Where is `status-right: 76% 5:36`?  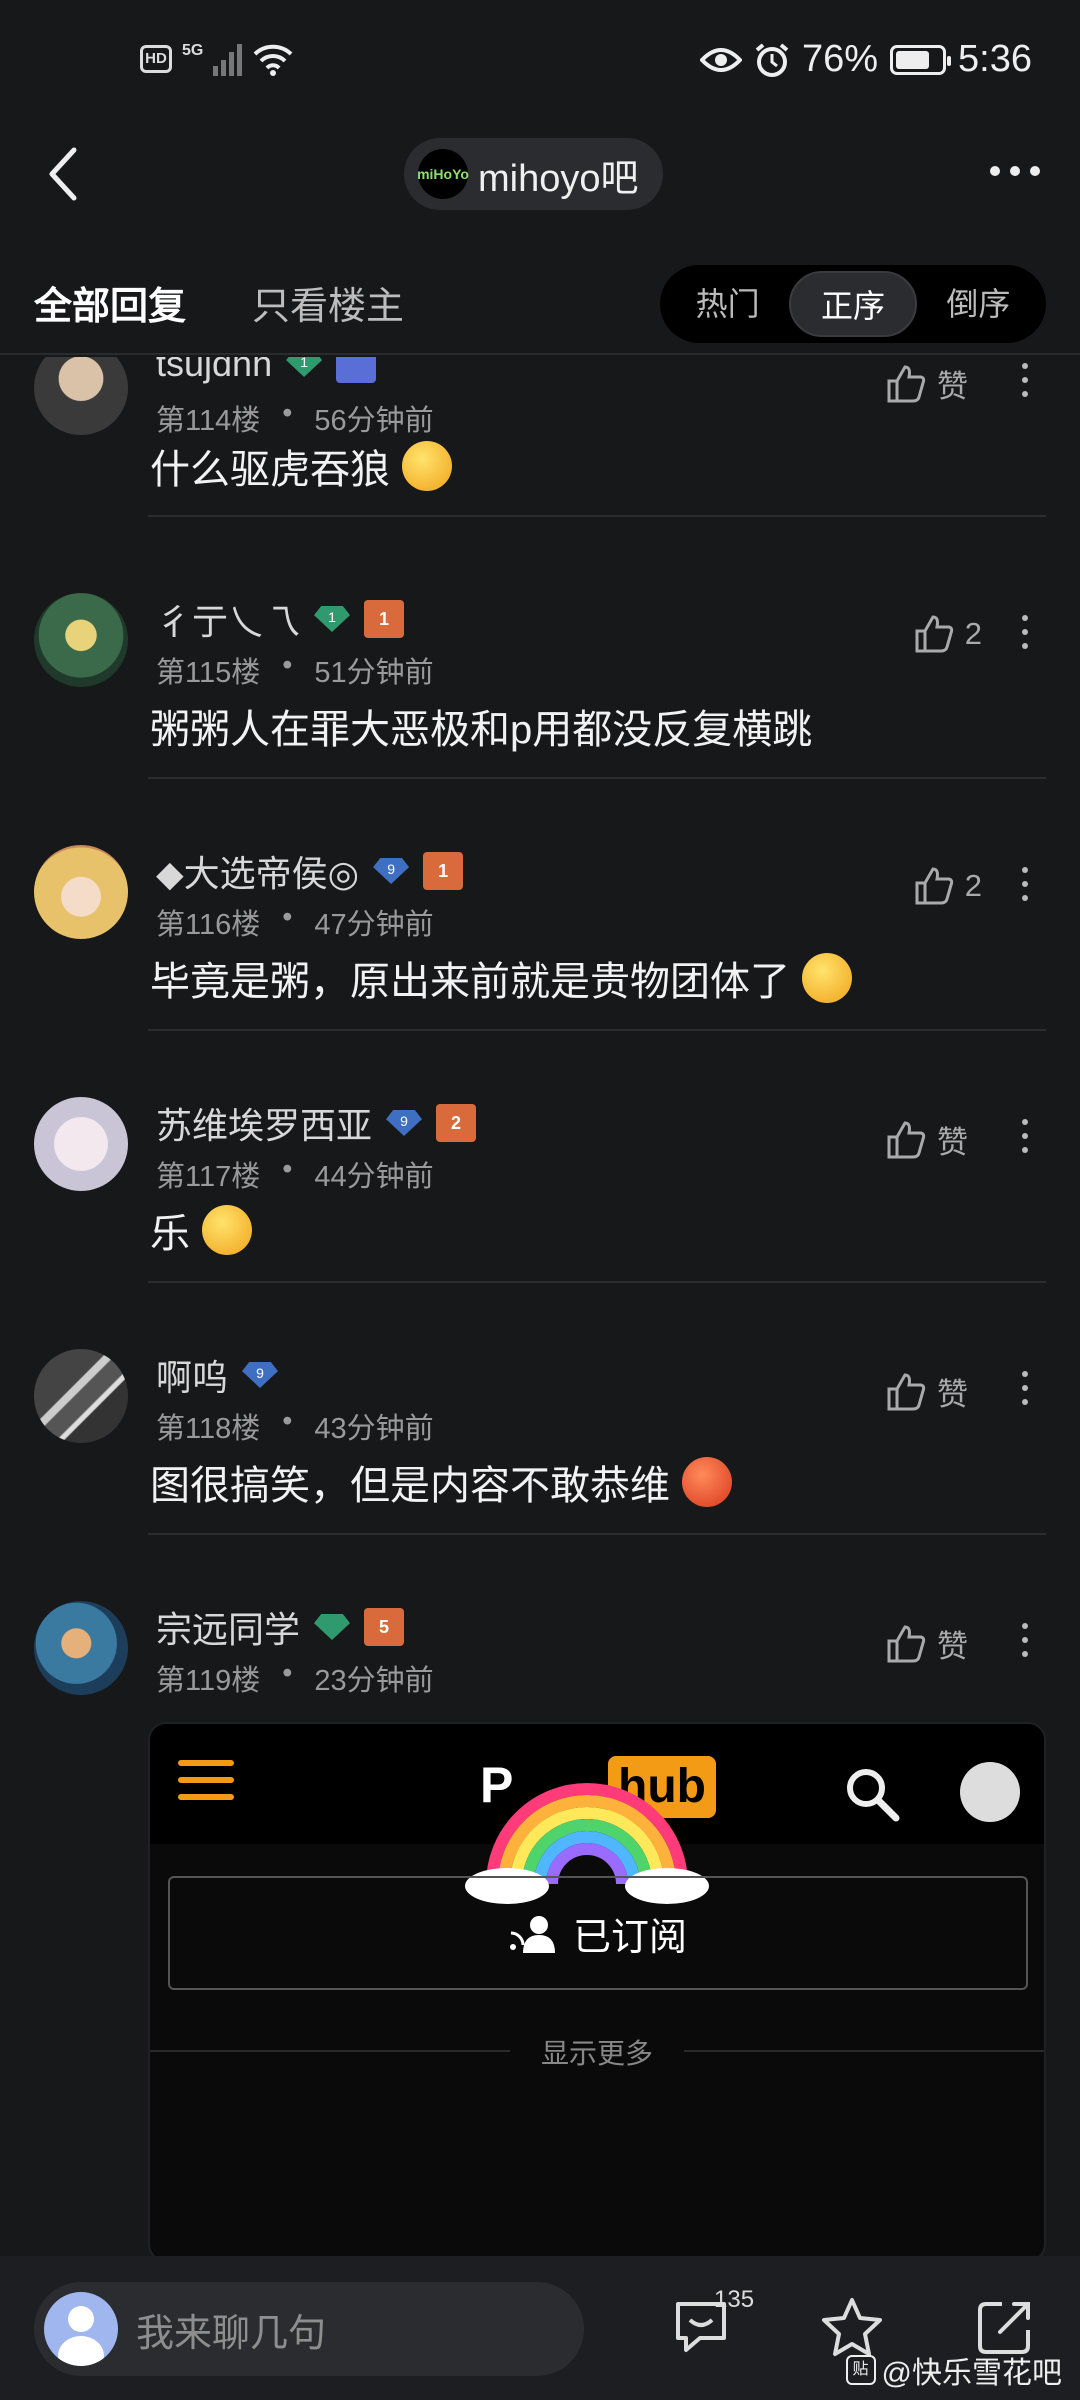
status-right: 76% 5:36 is located at coordinates (865, 59).